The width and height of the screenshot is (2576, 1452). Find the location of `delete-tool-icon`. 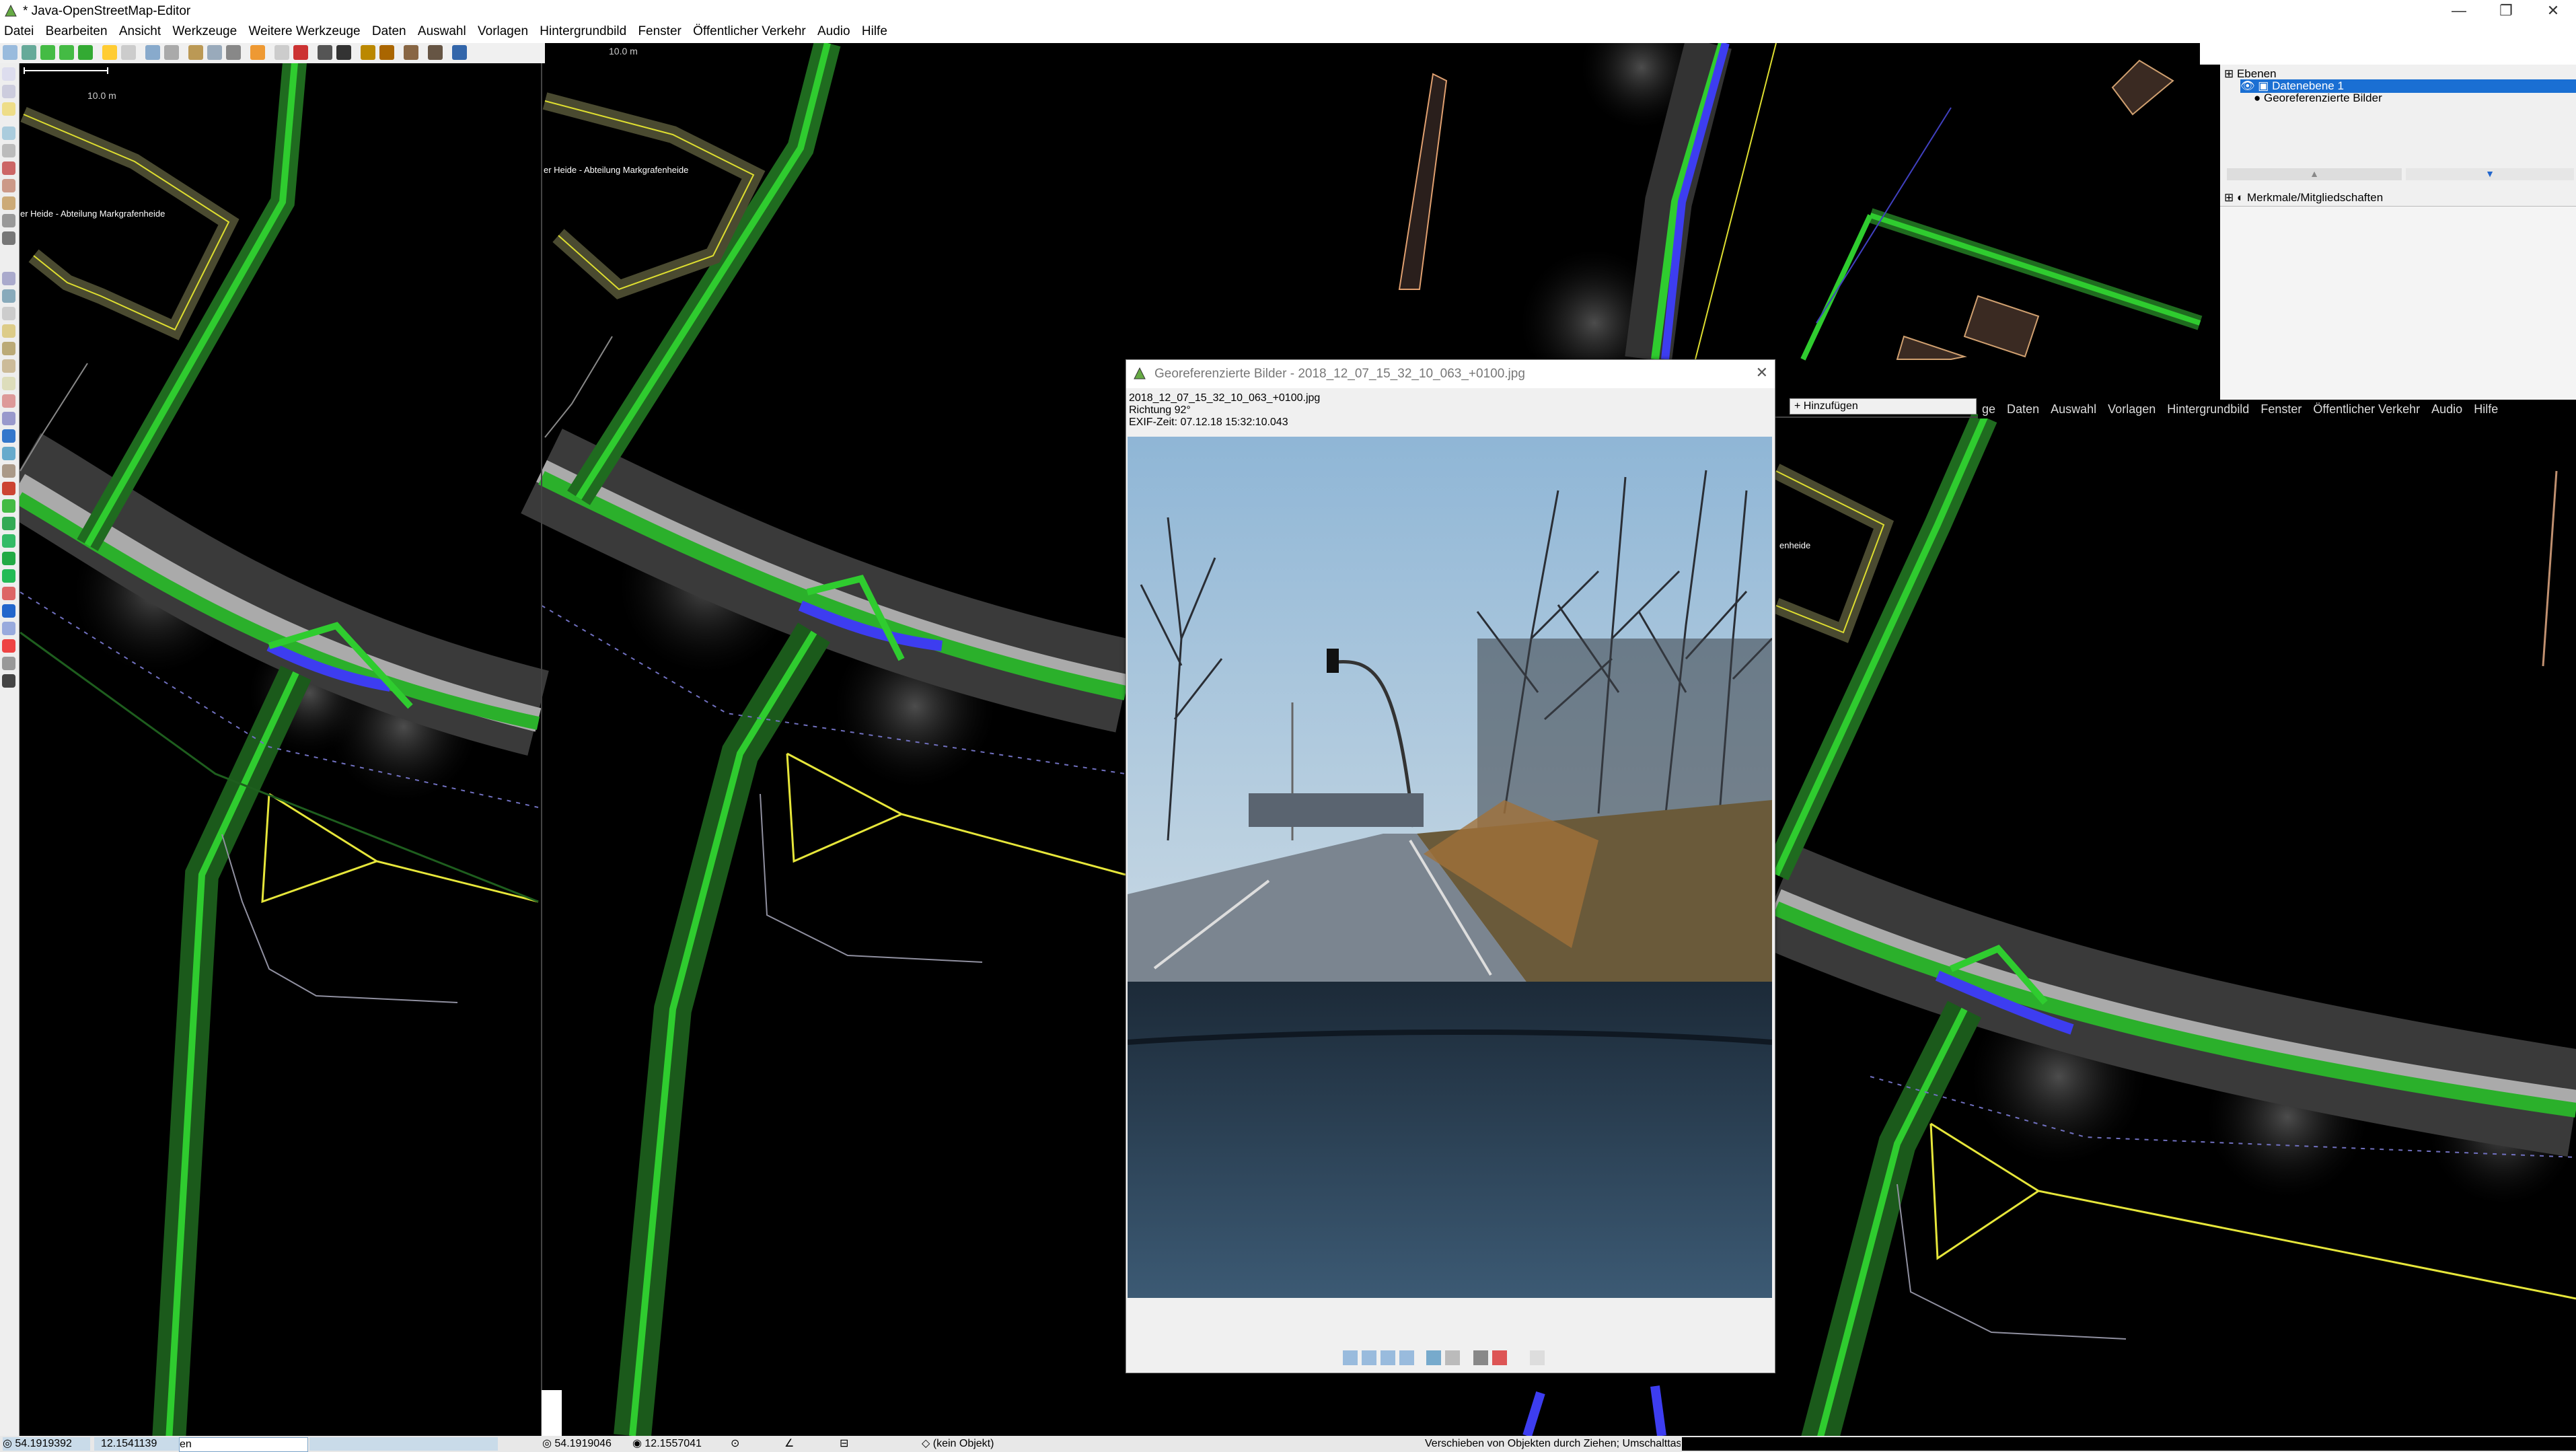

delete-tool-icon is located at coordinates (8, 150).